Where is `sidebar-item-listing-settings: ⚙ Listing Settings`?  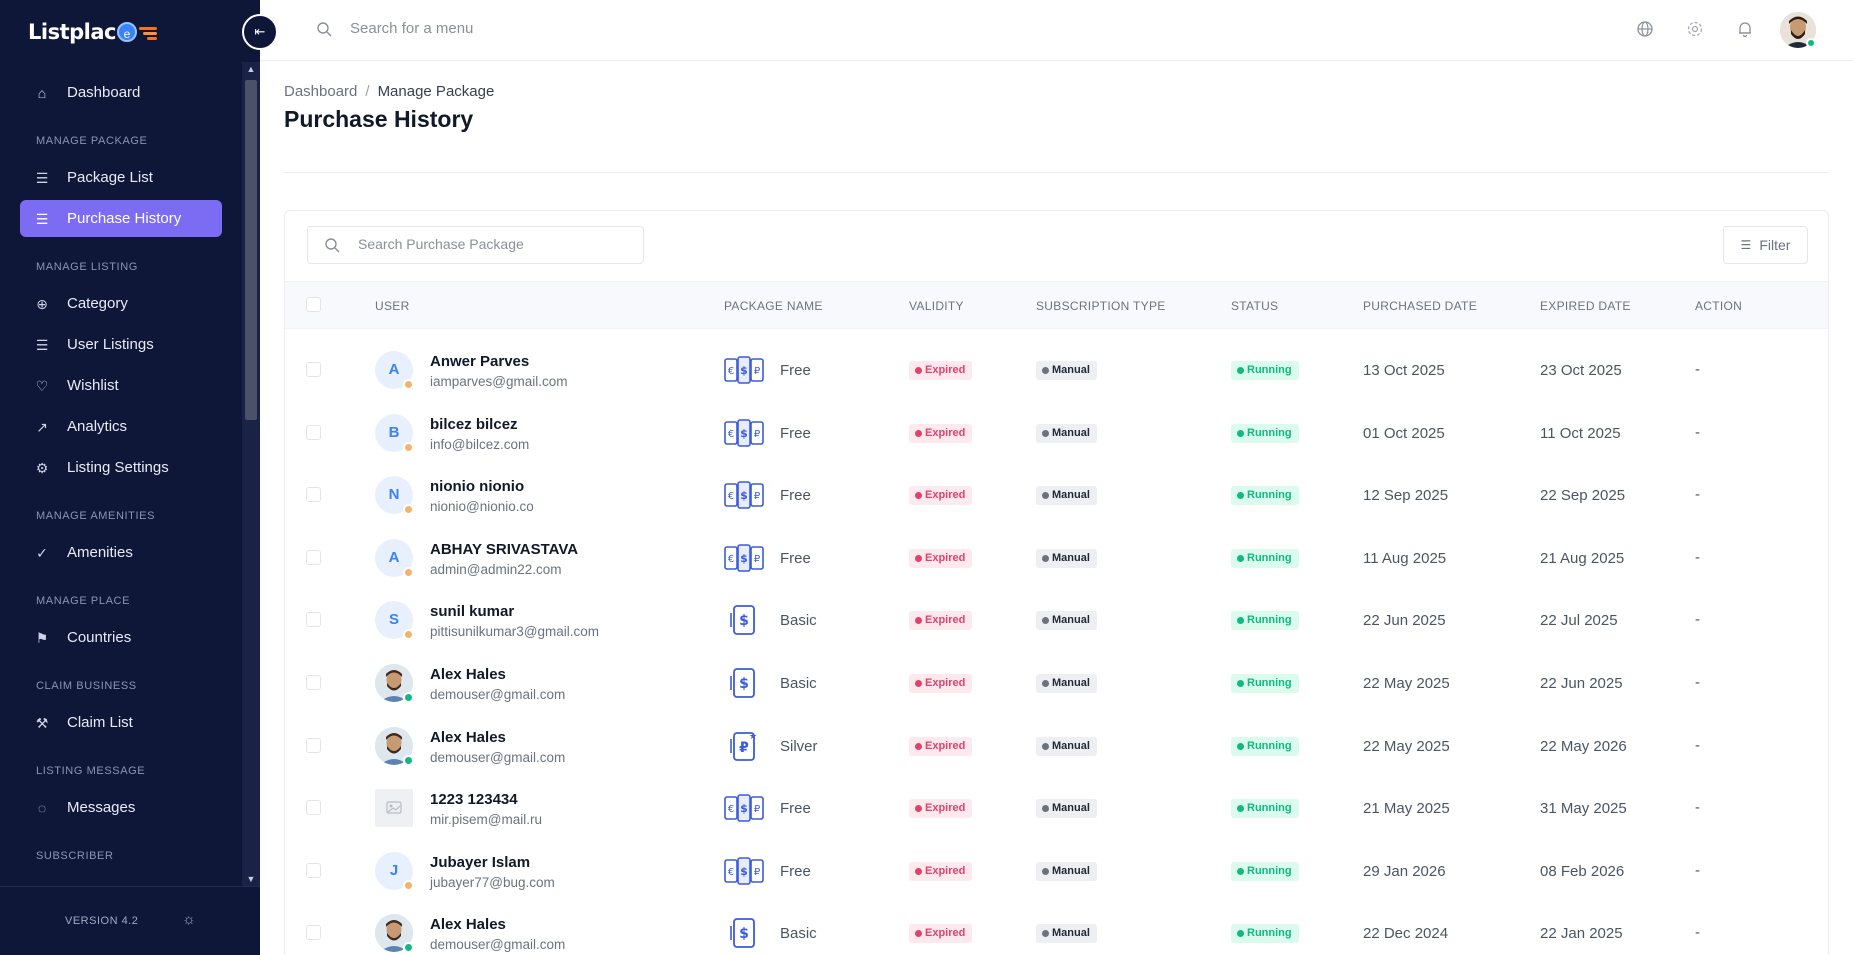 sidebar-item-listing-settings: ⚙ Listing Settings is located at coordinates (121, 467).